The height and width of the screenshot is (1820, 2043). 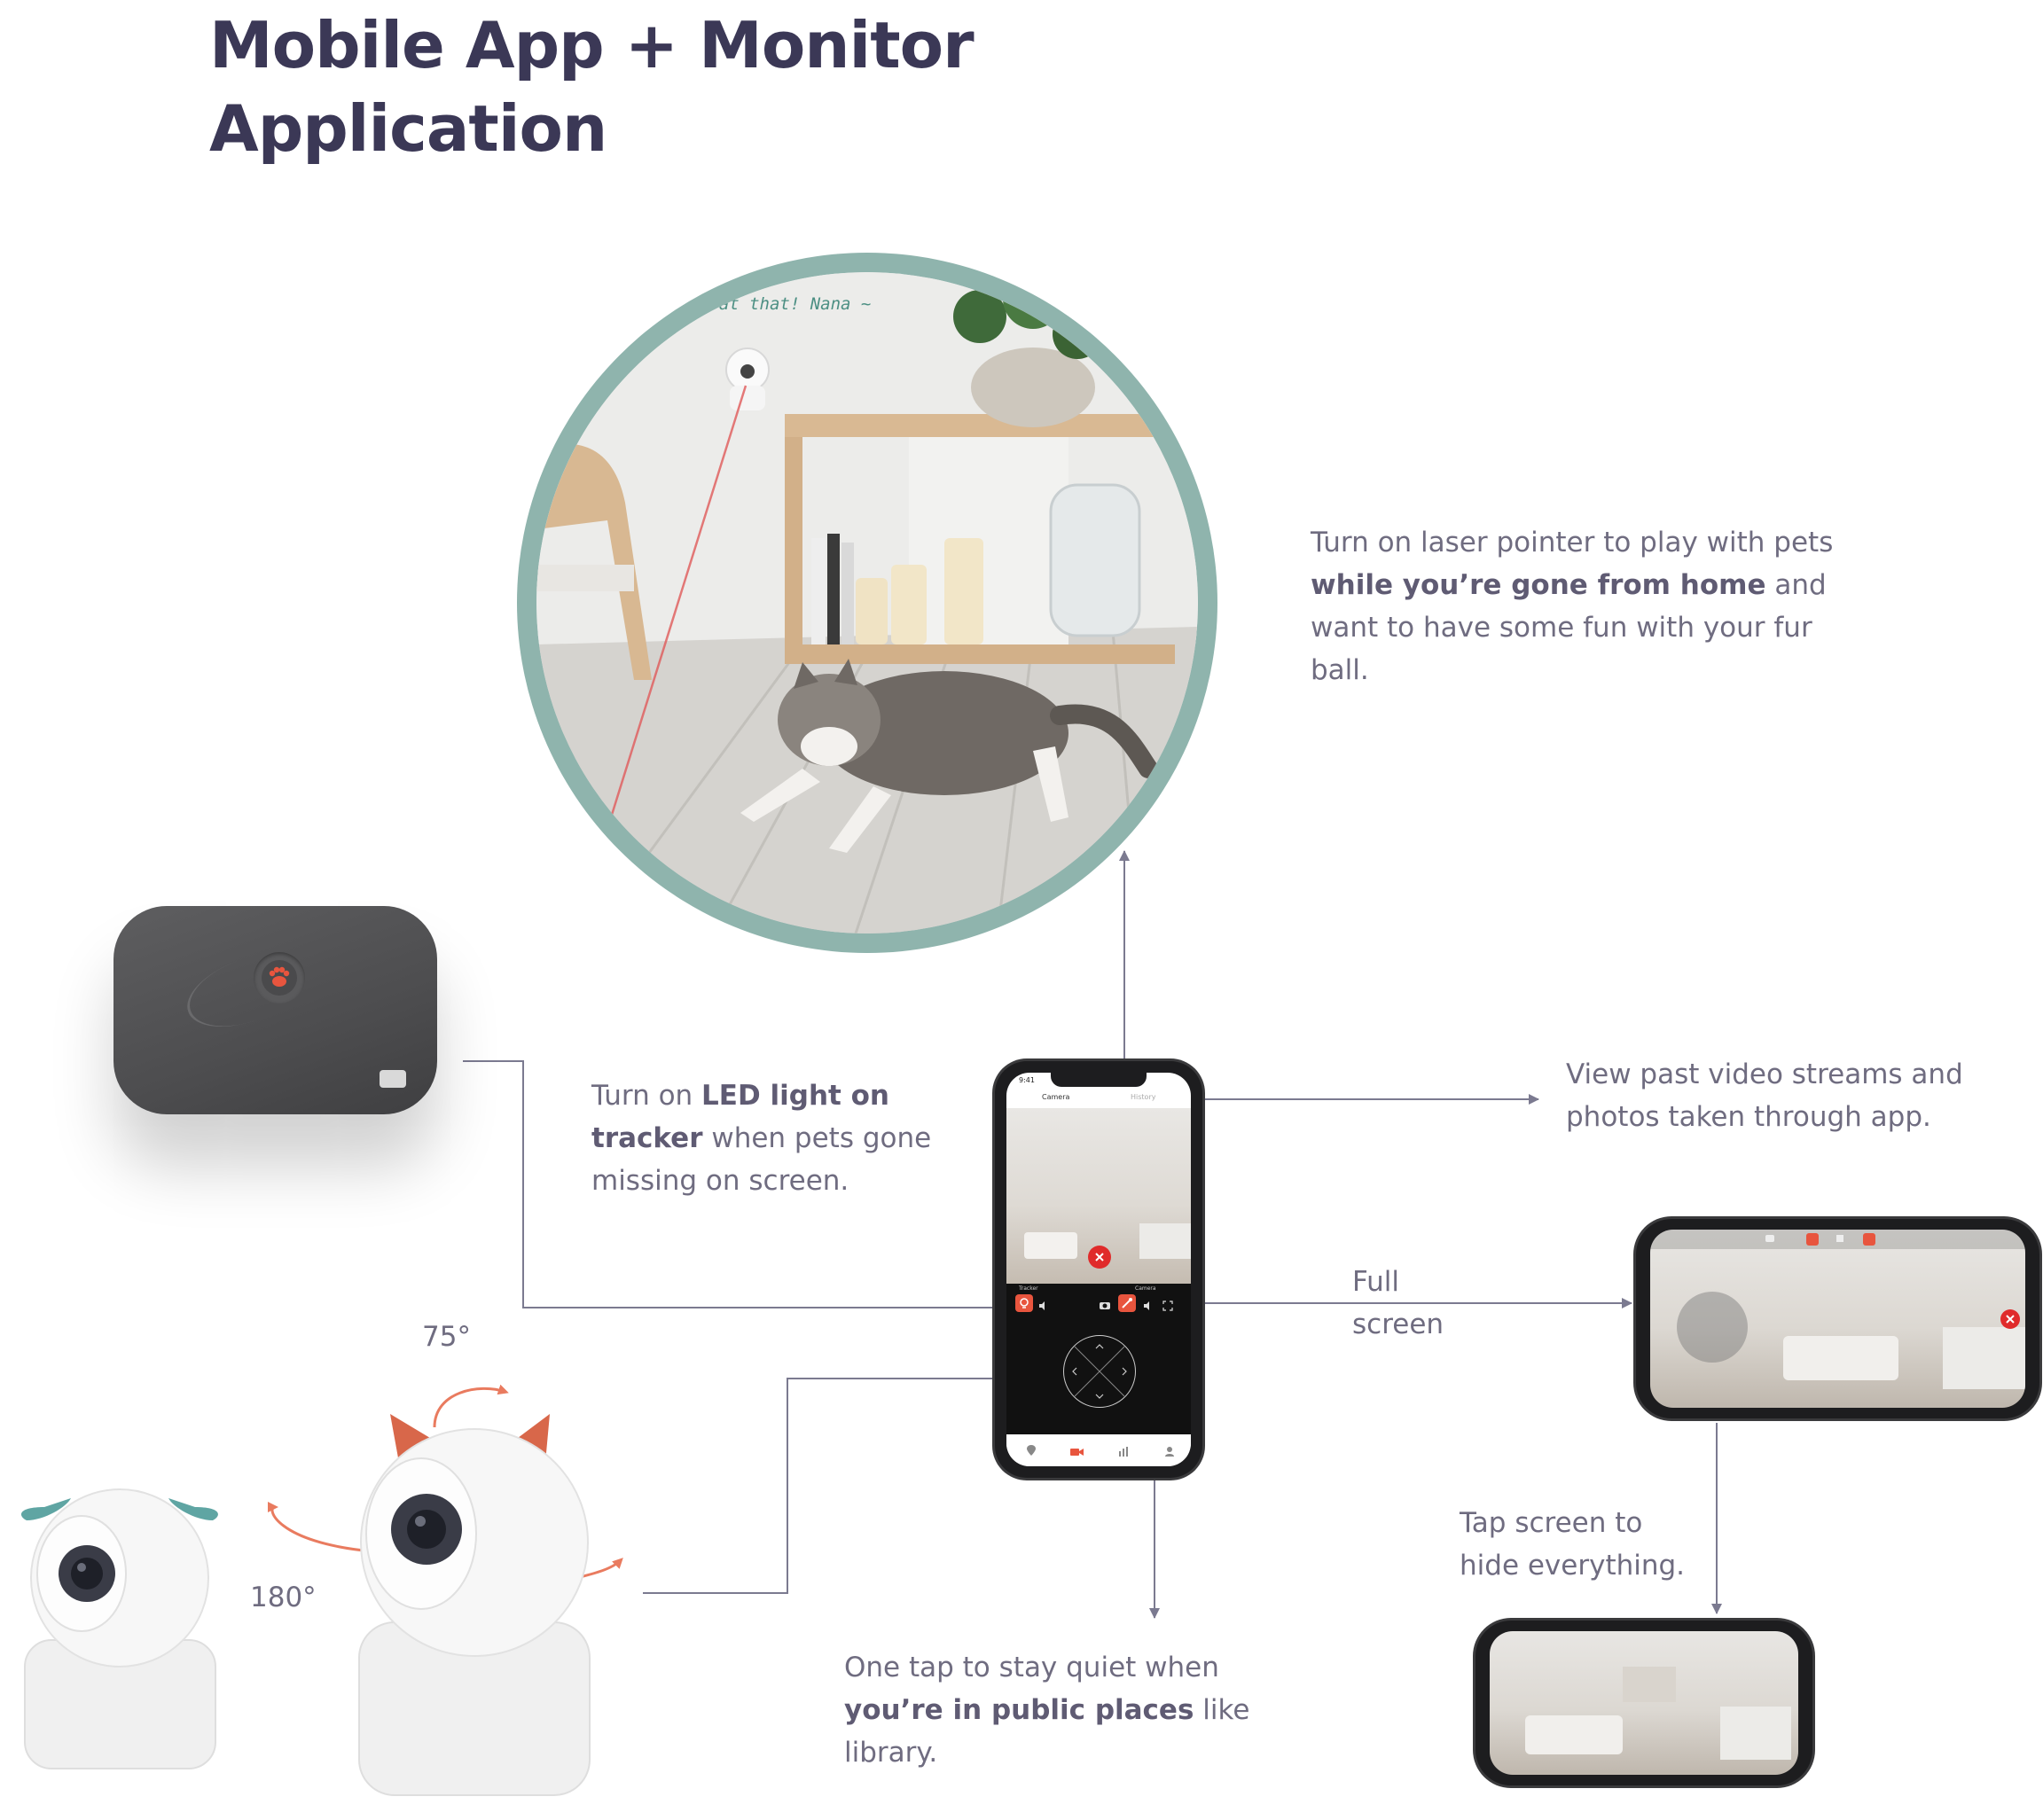 I want to click on camera-feed, so click(x=1099, y=1196).